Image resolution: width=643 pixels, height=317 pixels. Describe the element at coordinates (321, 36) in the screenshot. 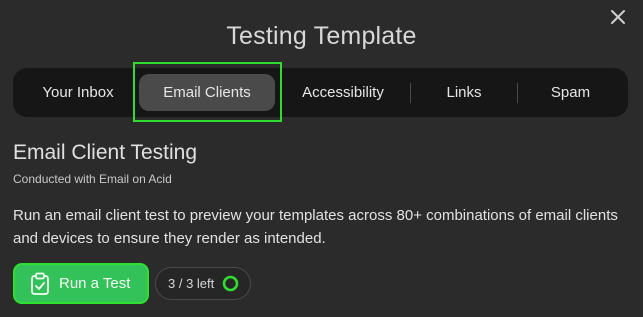

I see `modal-title: Testing Template` at that location.